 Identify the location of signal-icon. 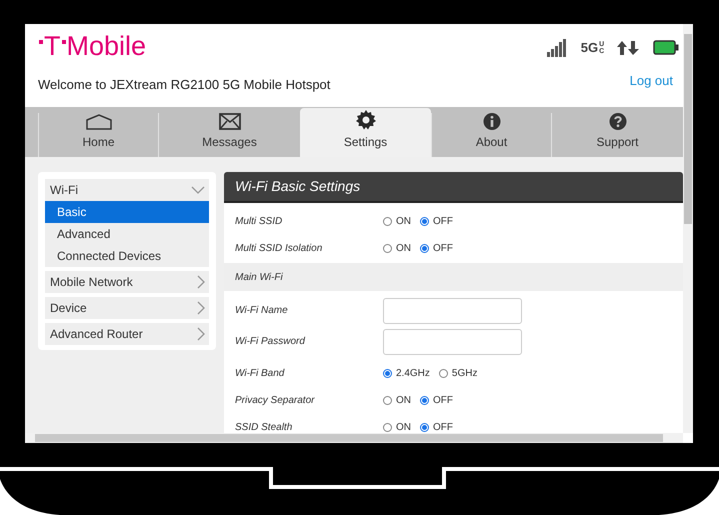
(556, 47).